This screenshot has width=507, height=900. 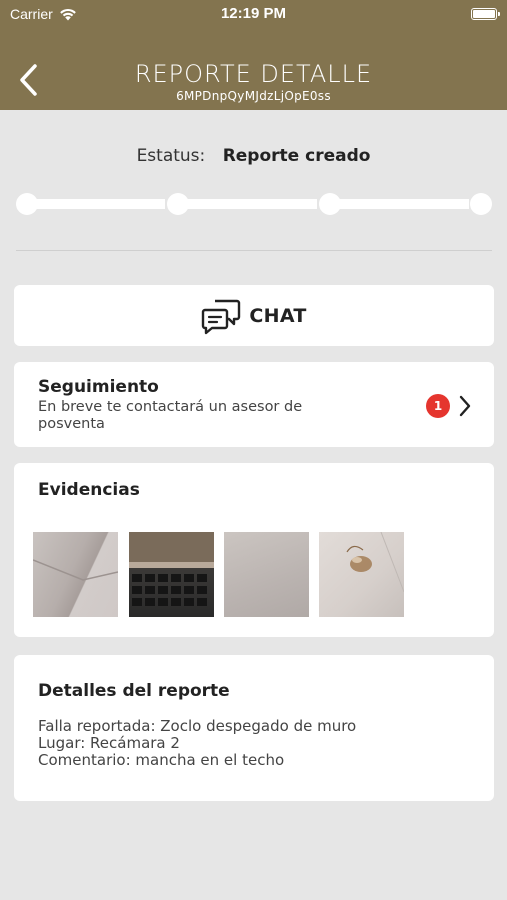 What do you see at coordinates (253, 96) in the screenshot?
I see `report-id: 6MPDnpQyMJdzLjOpE0ss` at bounding box center [253, 96].